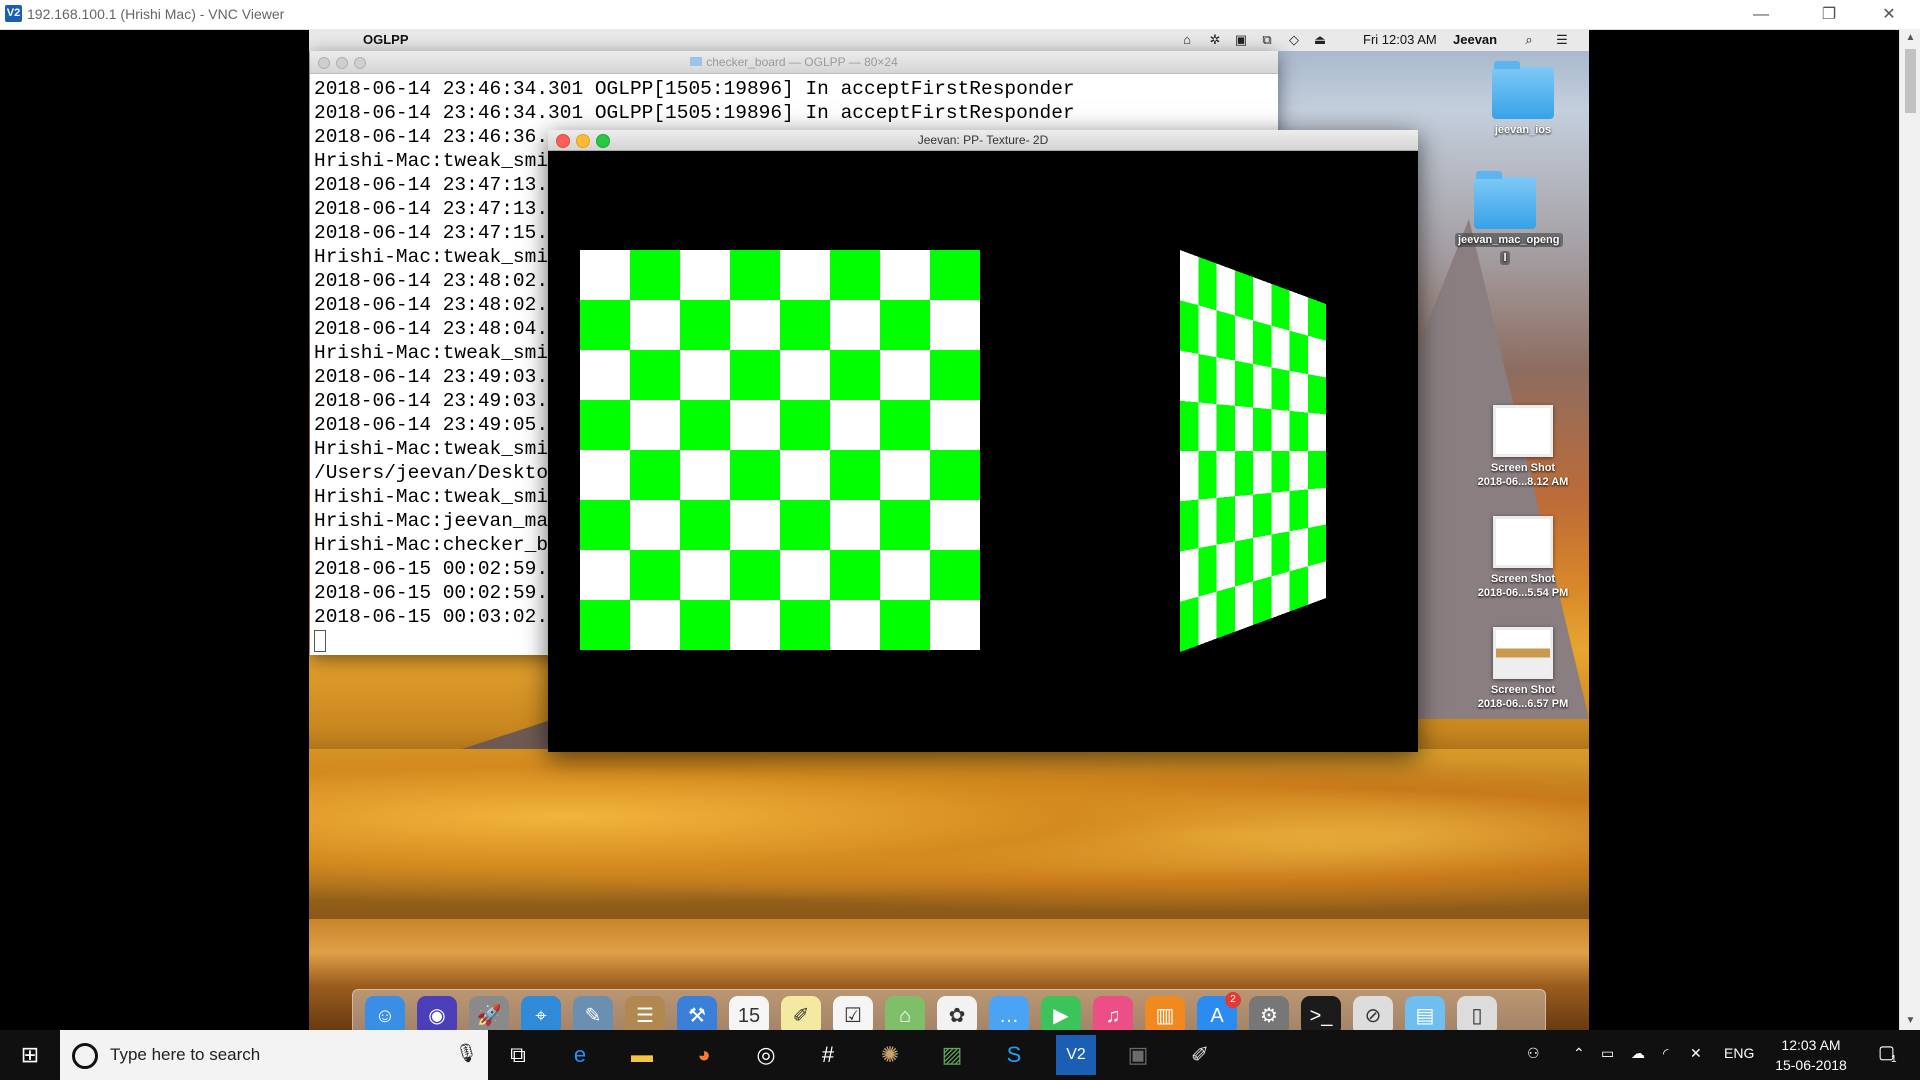  What do you see at coordinates (518, 1055) in the screenshot?
I see `task-view-icon: ⧉` at bounding box center [518, 1055].